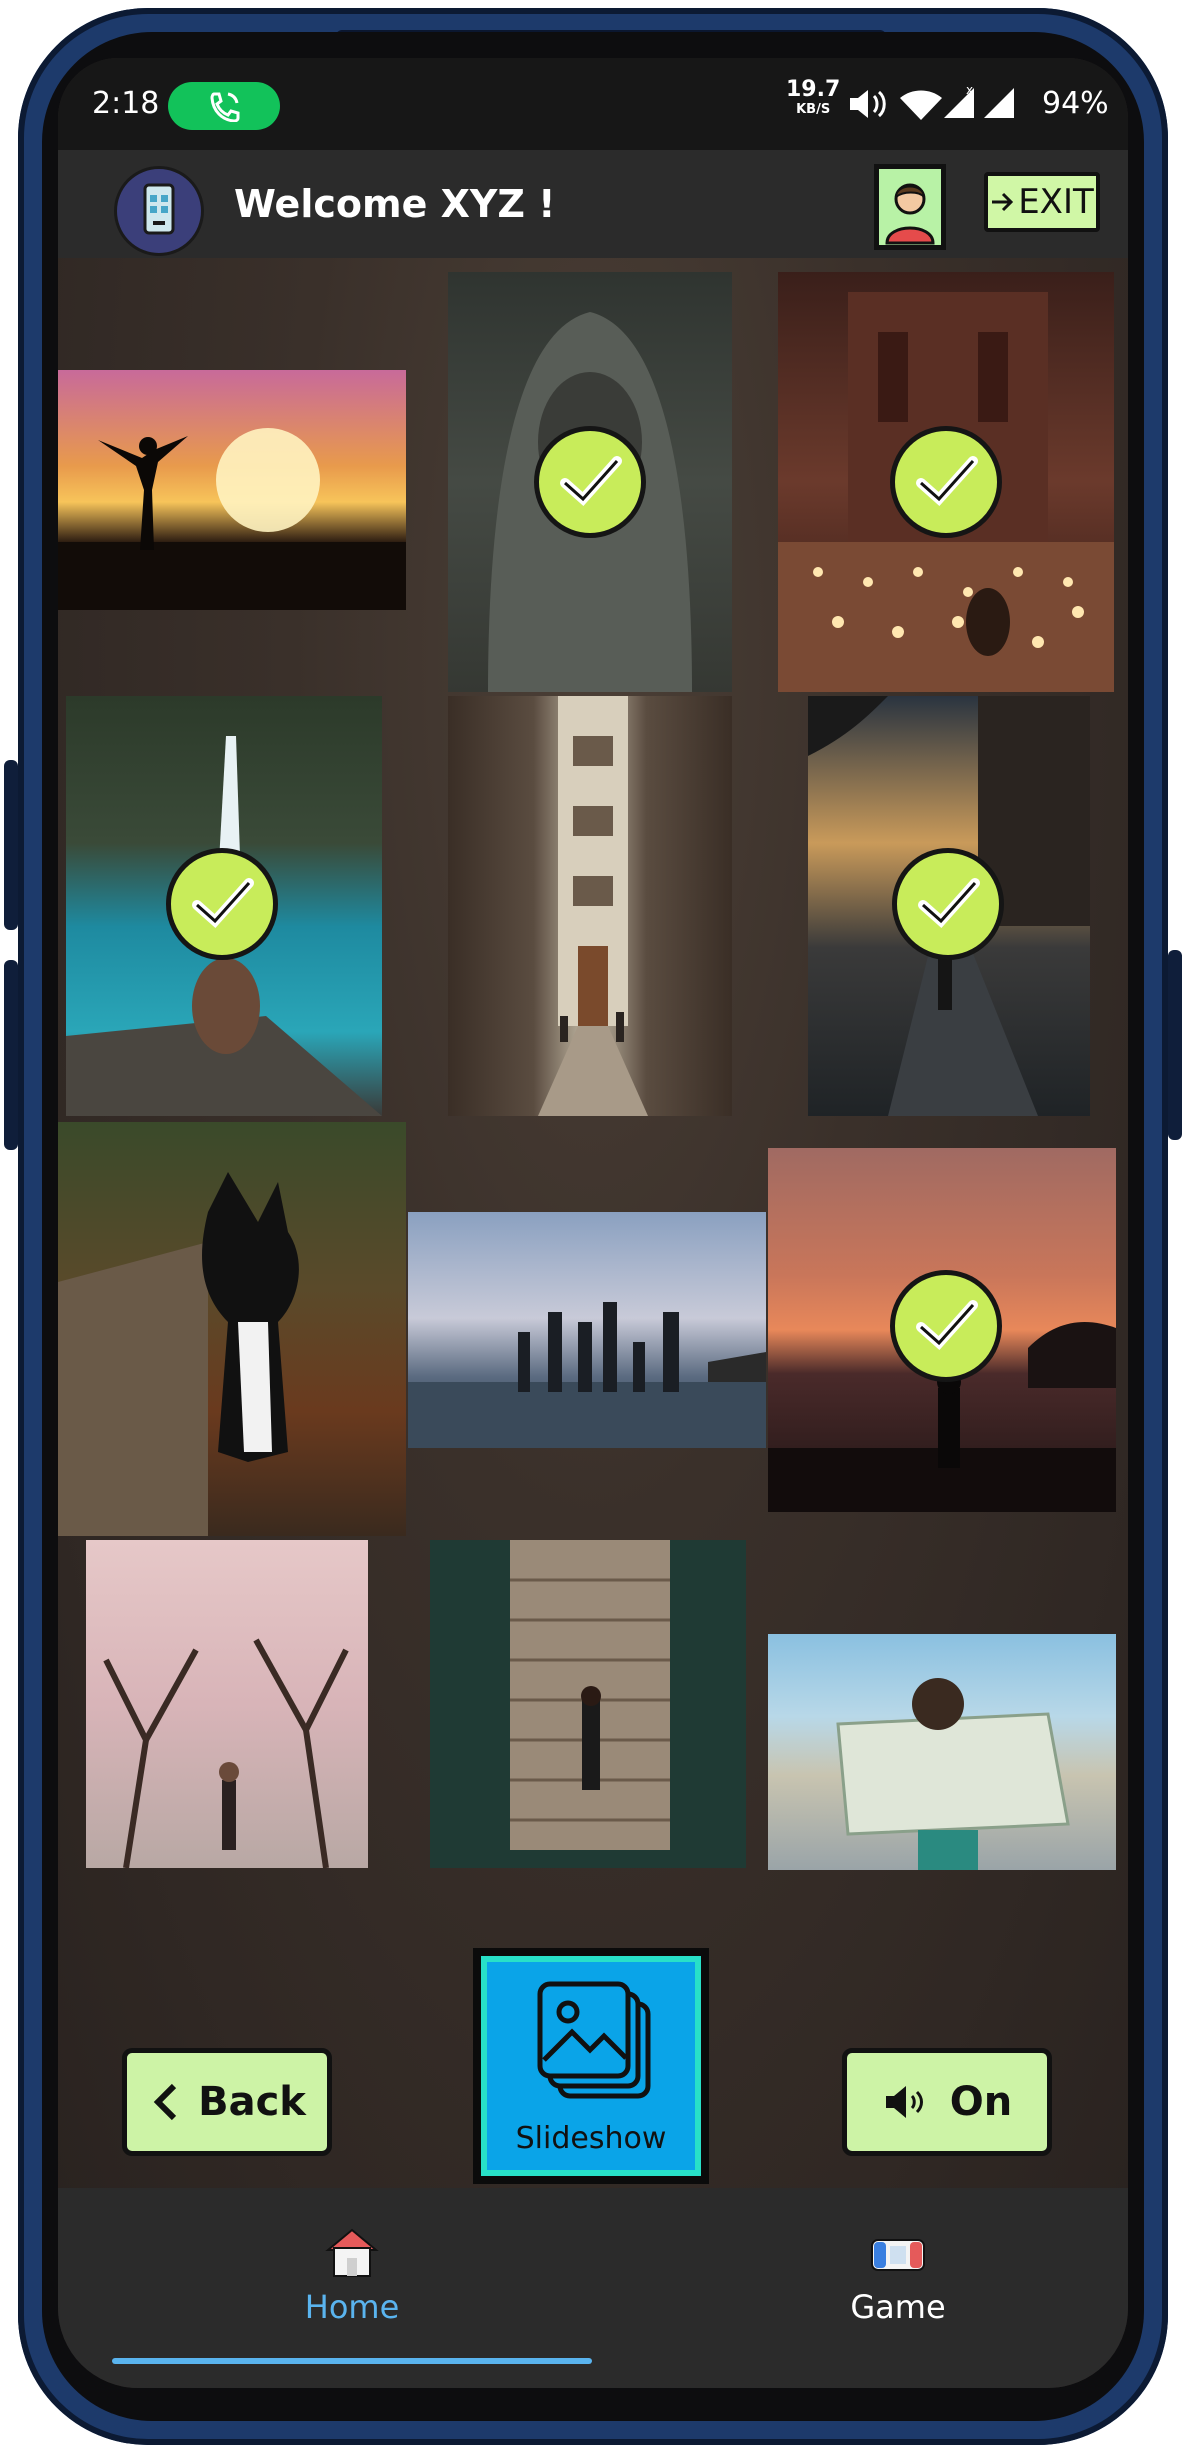 The height and width of the screenshot is (2453, 1186). Describe the element at coordinates (1003, 202) in the screenshot. I see `arrow-right-icon` at that location.